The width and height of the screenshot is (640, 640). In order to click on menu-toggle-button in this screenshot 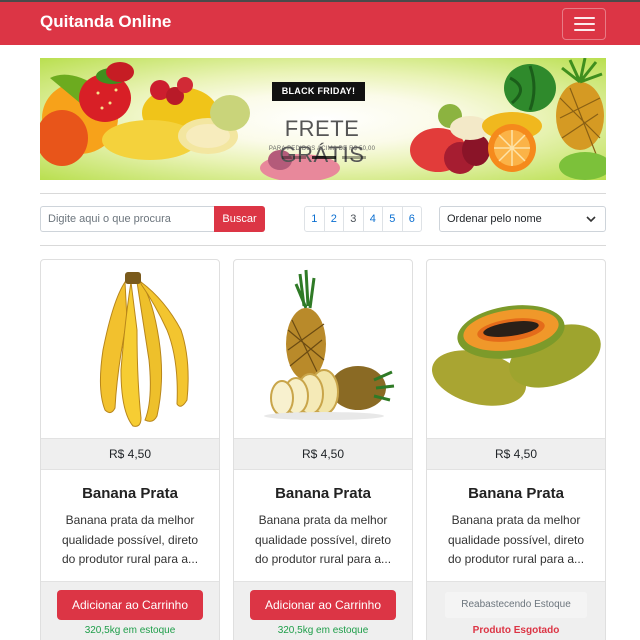, I will do `click(584, 24)`.